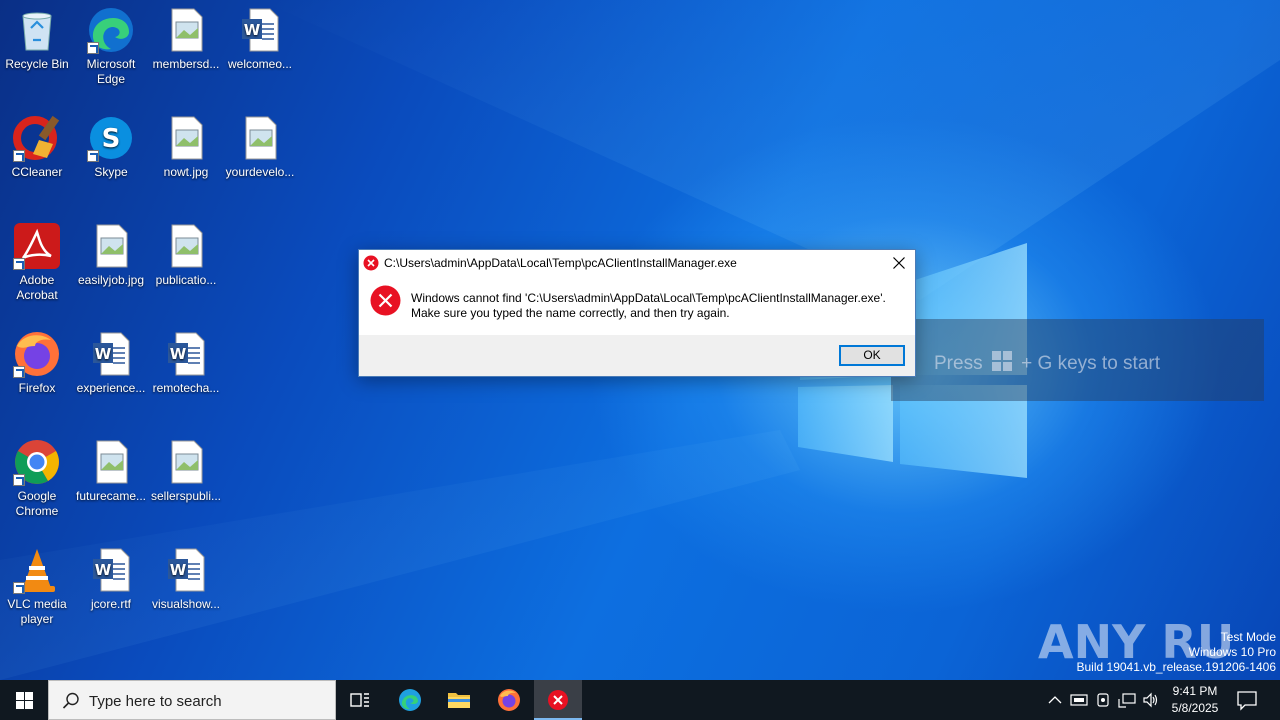 This screenshot has height=720, width=1280. I want to click on desktop-icon-microsoft-edge: Microsoft Edge, so click(111, 46).